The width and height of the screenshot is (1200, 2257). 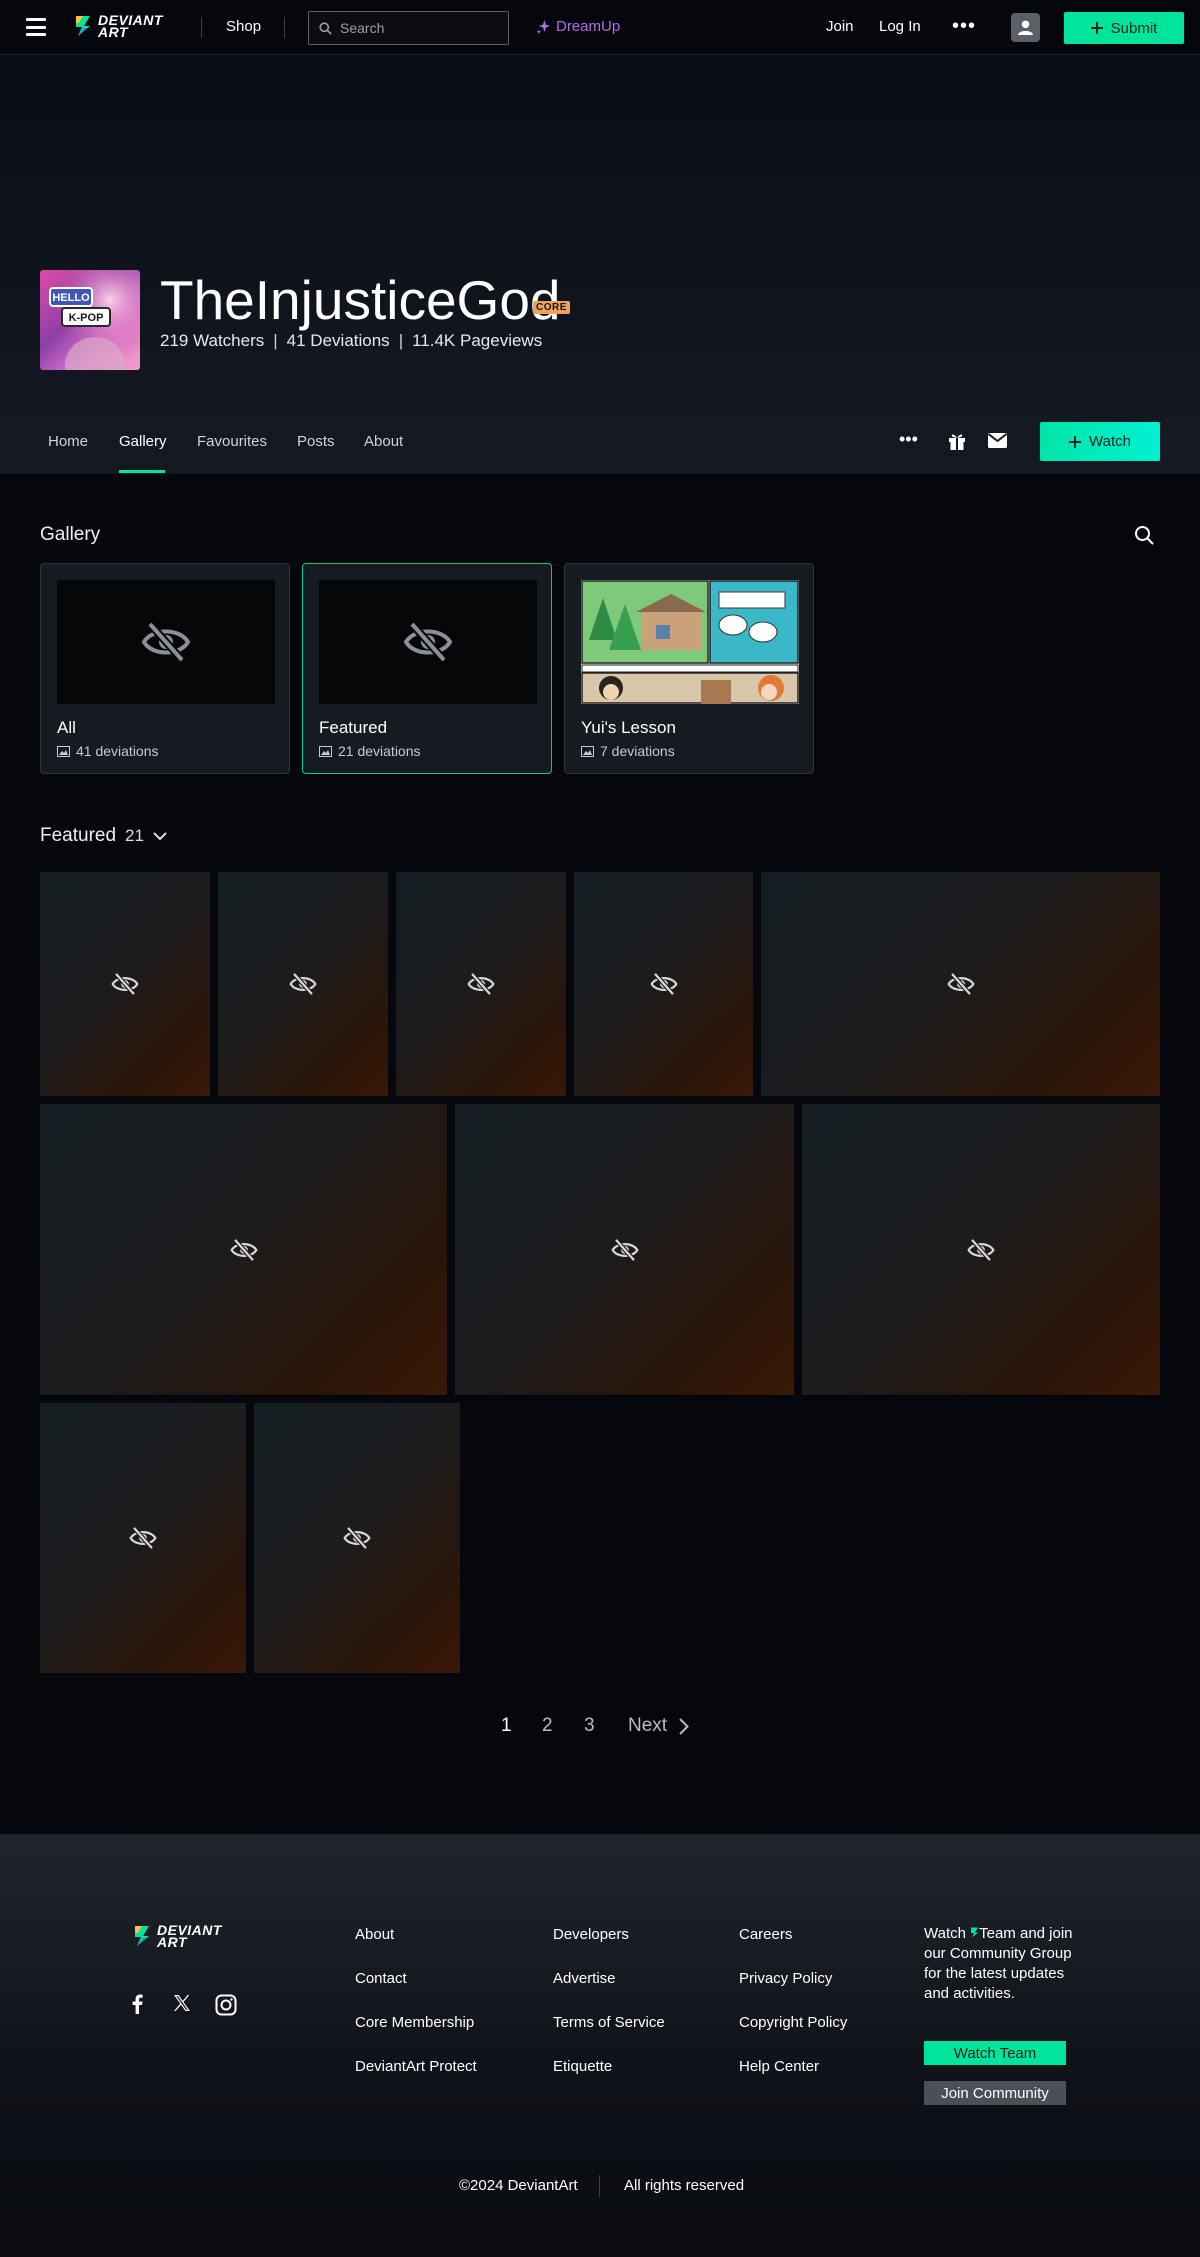 I want to click on footer-link-careers: Careers, so click(x=765, y=1934).